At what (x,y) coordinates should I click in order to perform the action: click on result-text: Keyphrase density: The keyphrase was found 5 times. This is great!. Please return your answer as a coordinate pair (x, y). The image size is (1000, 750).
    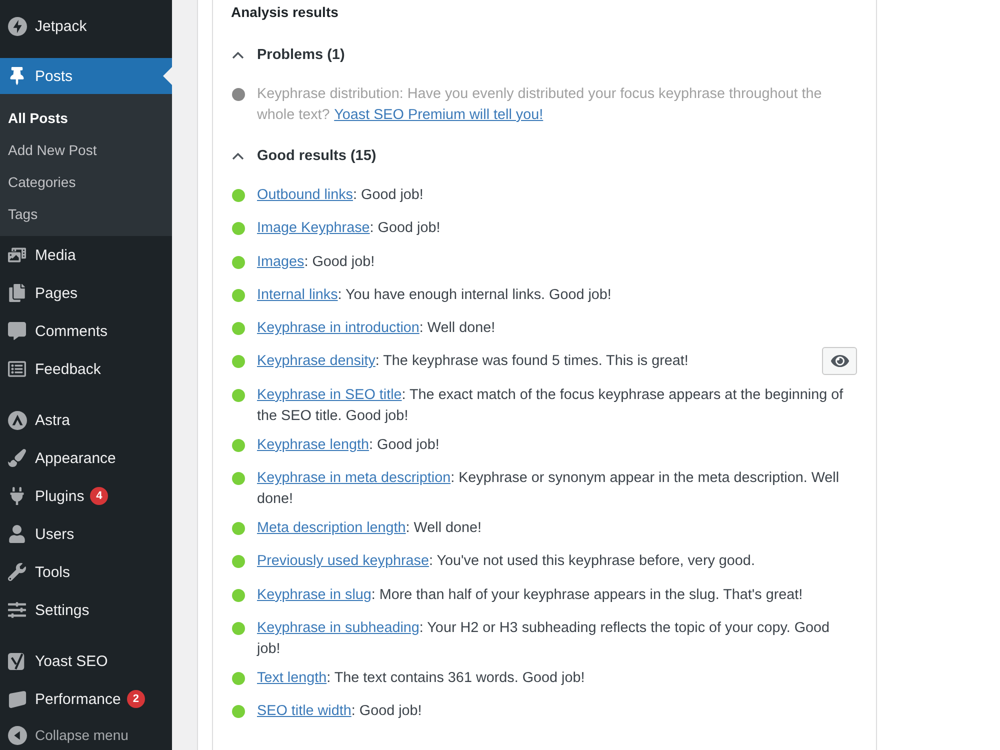
    Looking at the image, I should click on (472, 362).